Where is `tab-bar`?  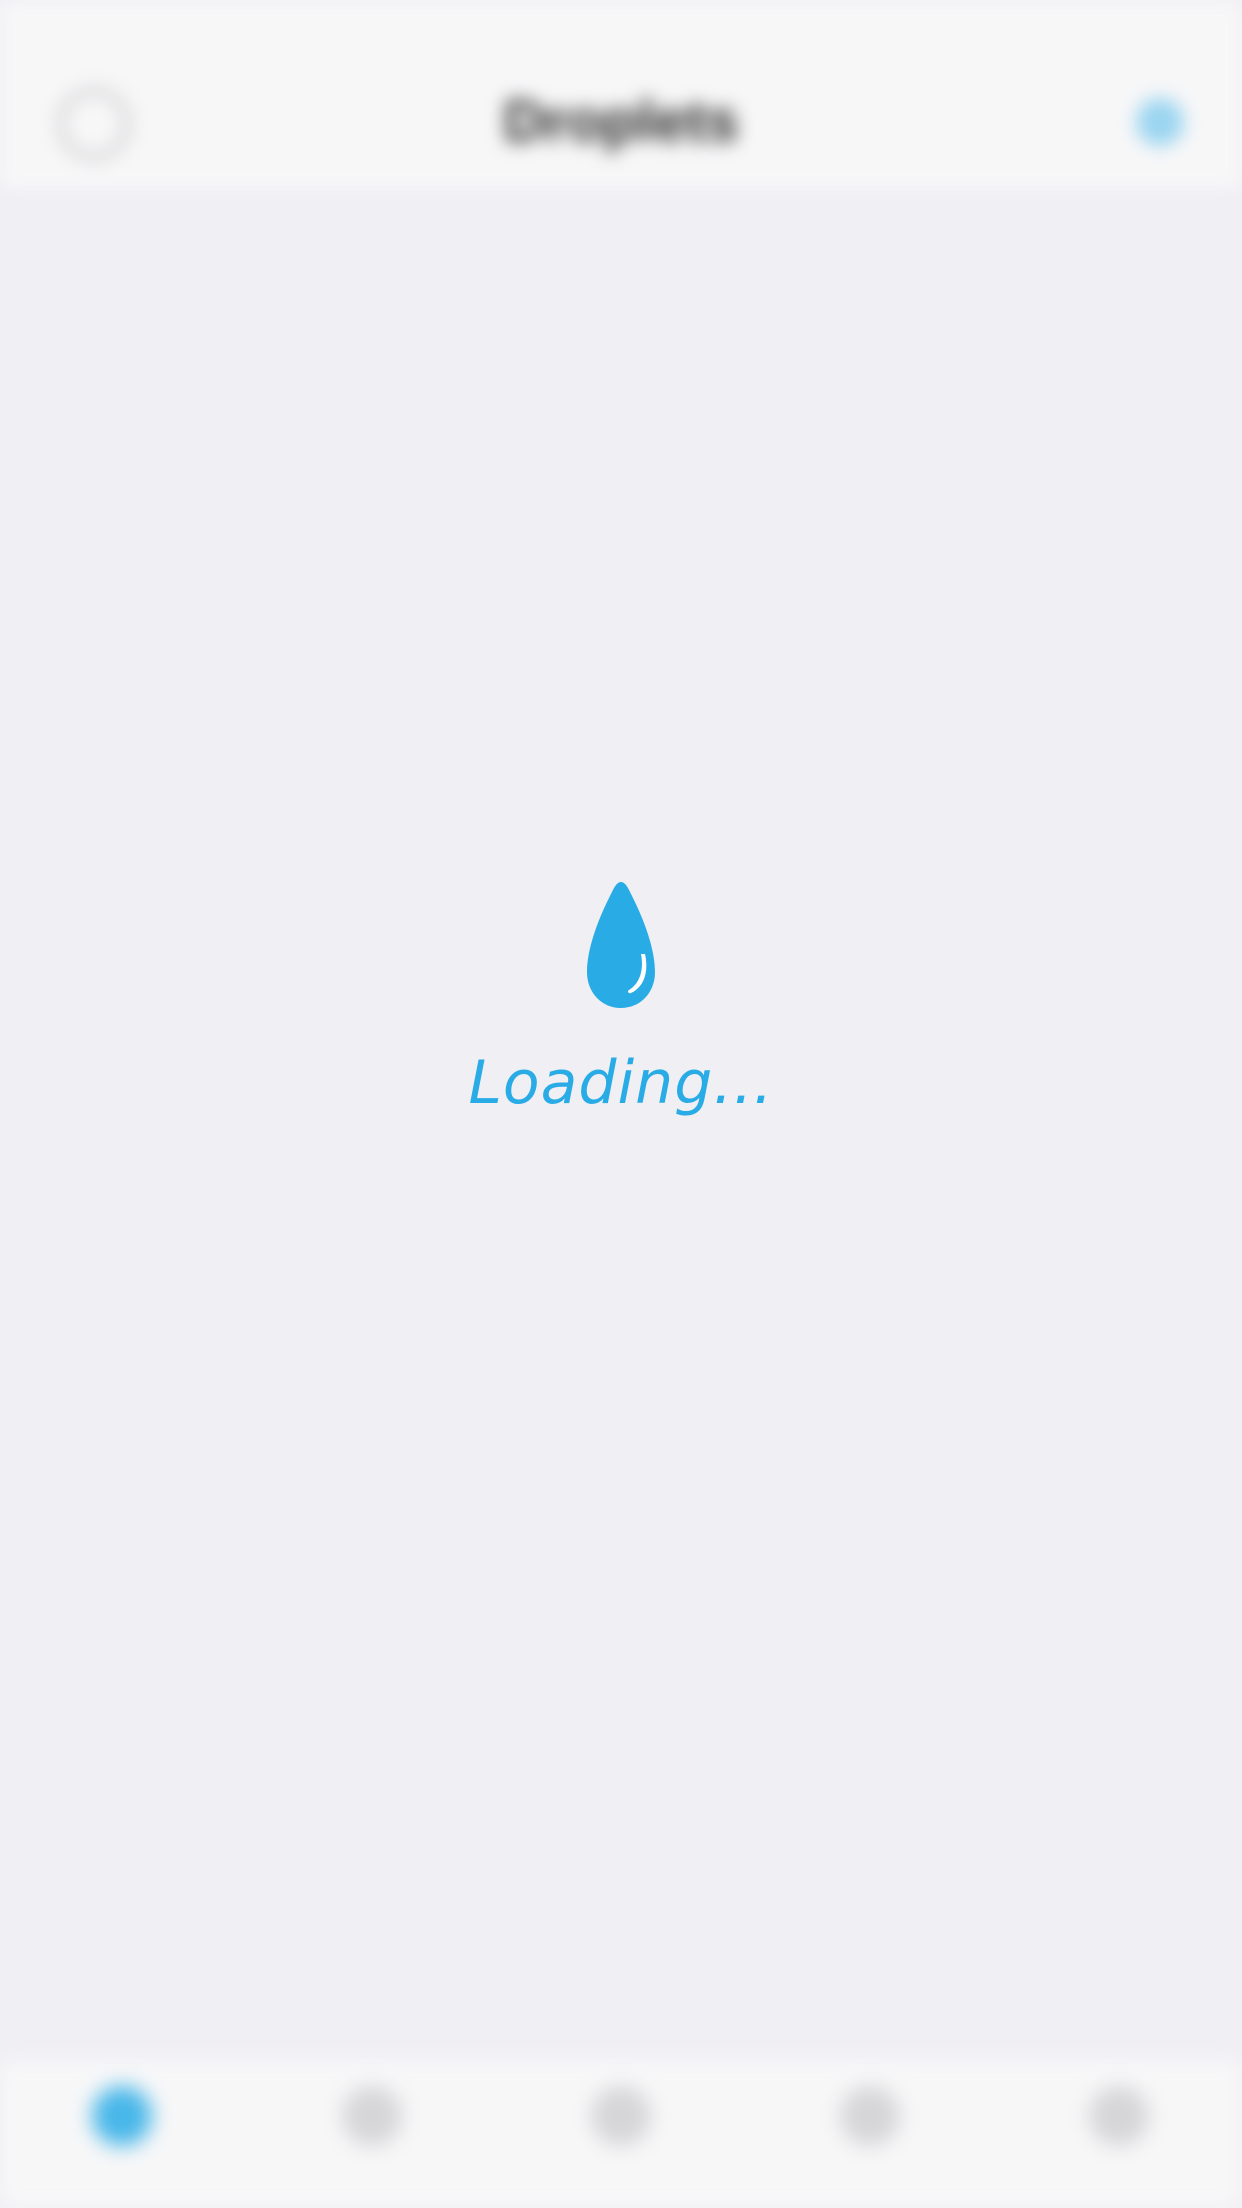
tab-bar is located at coordinates (621, 2133).